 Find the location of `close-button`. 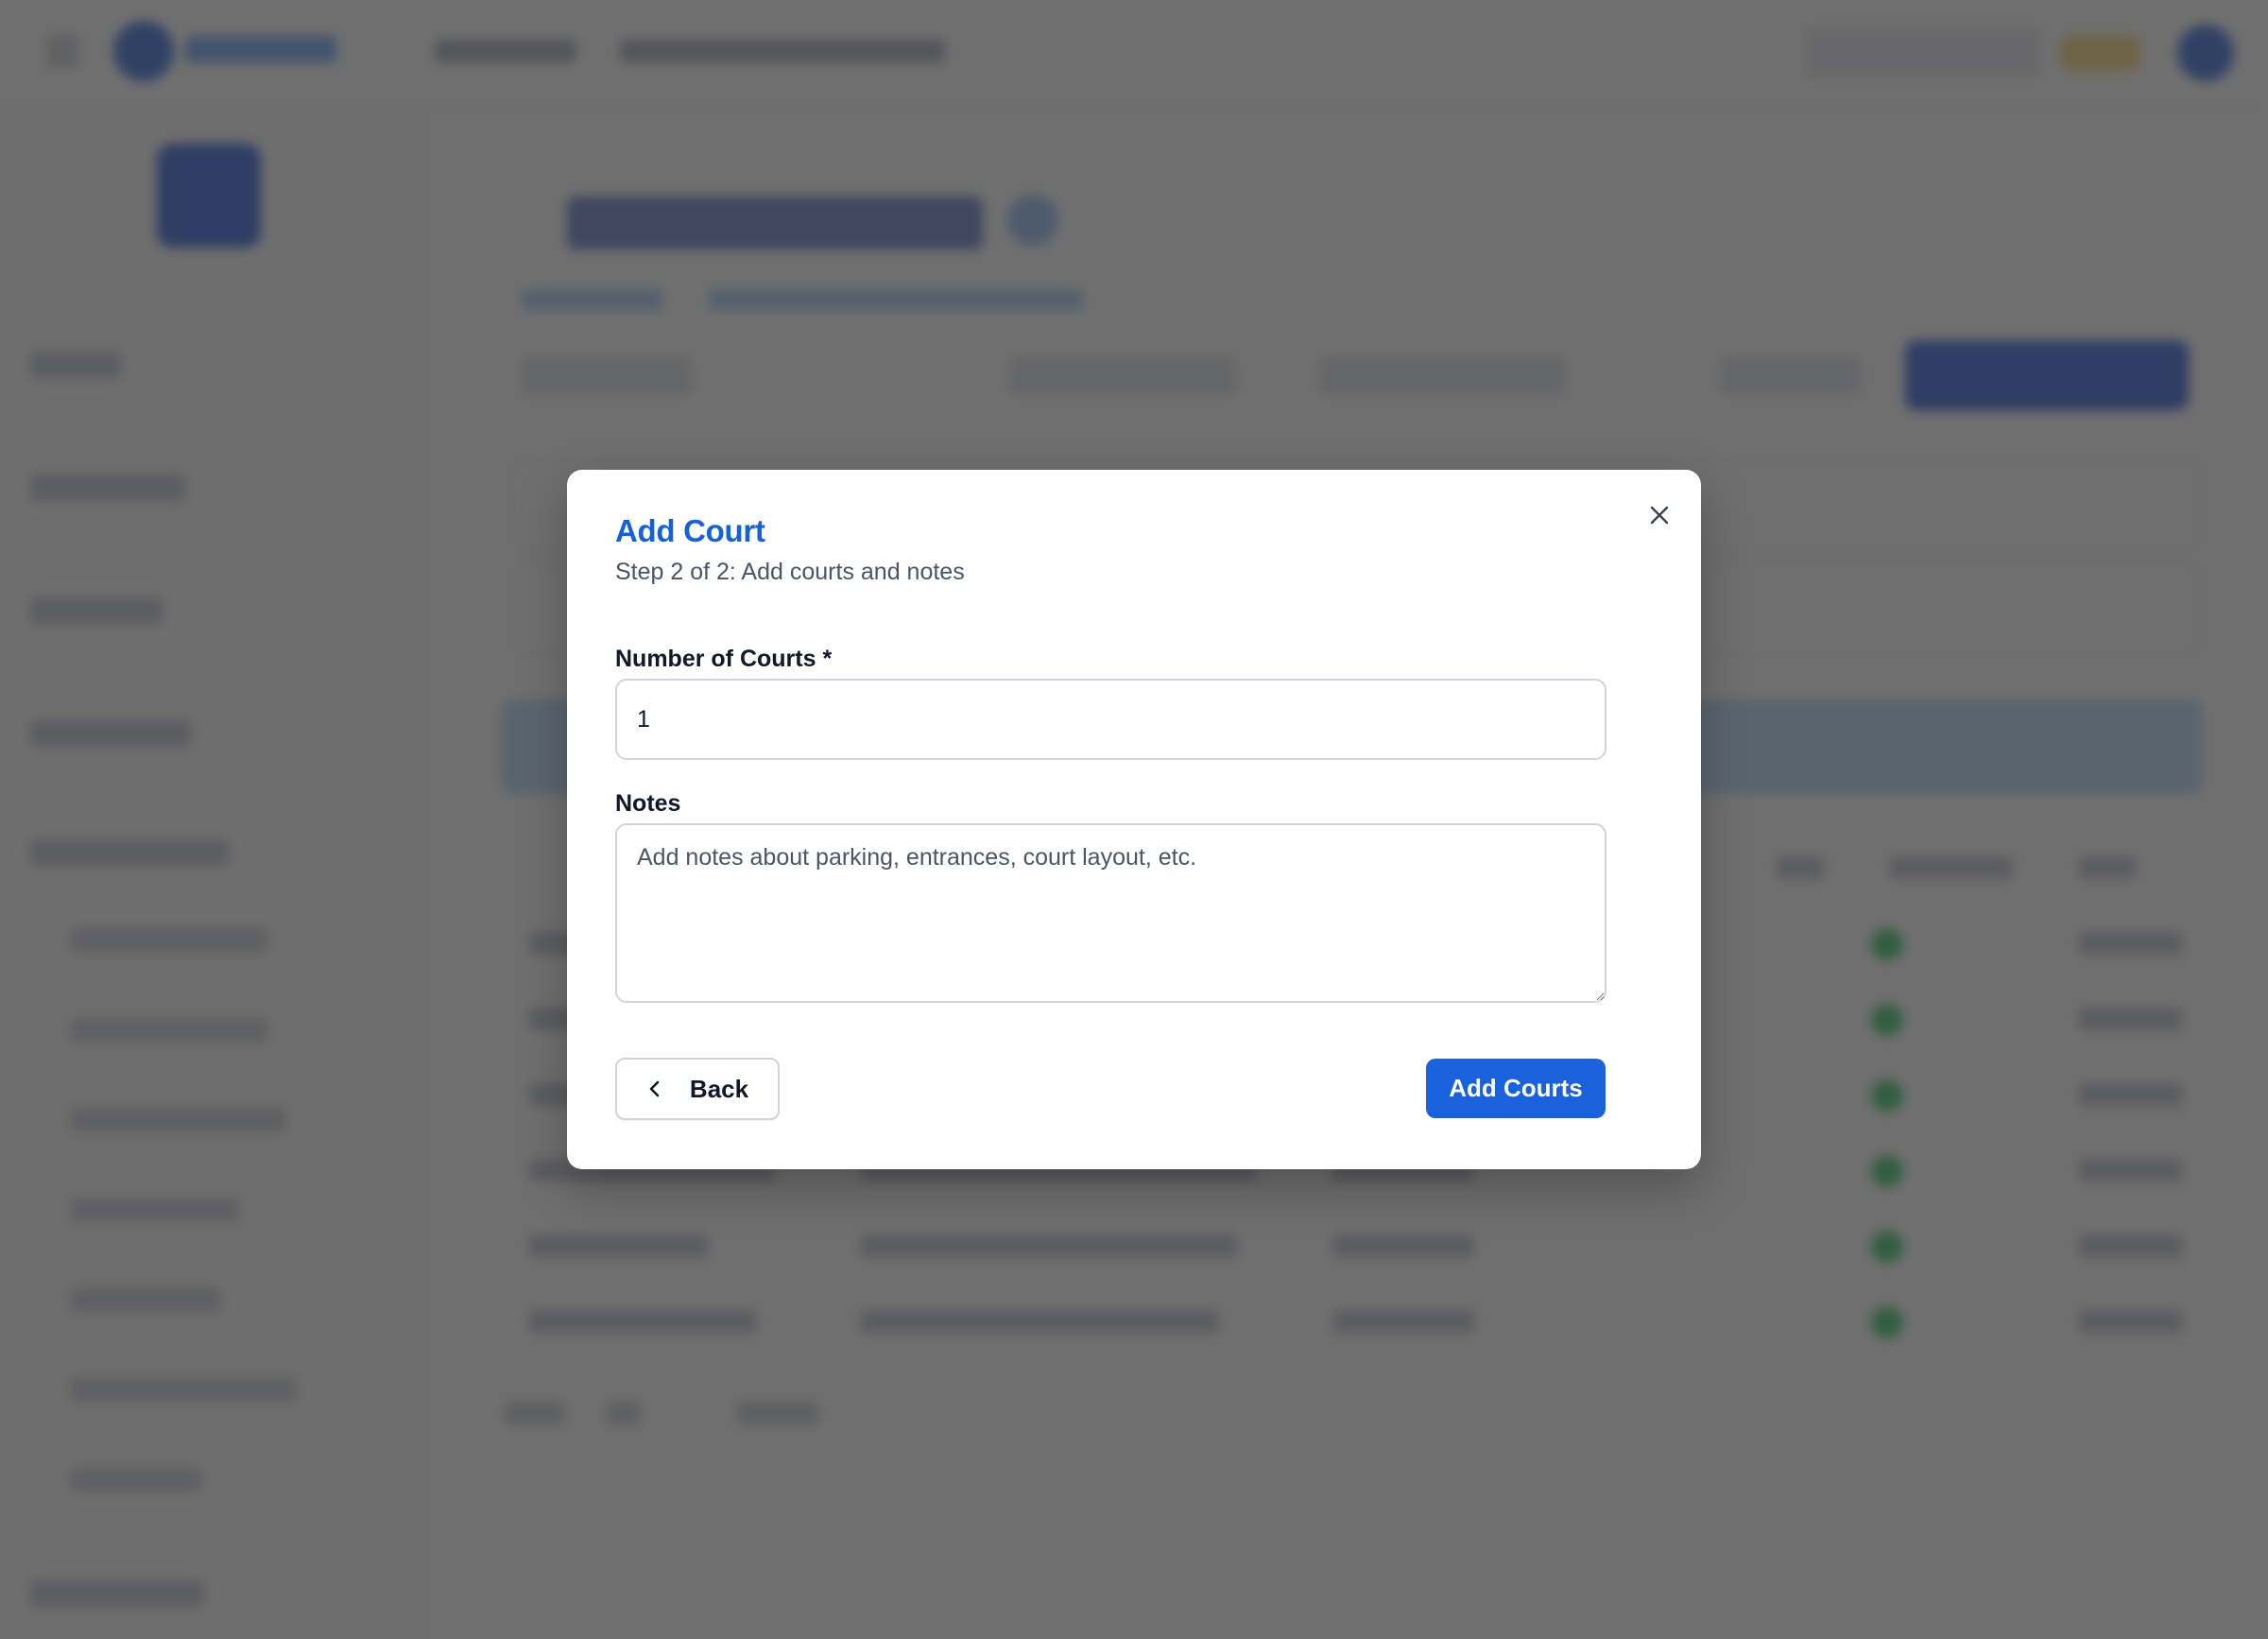

close-button is located at coordinates (1659, 515).